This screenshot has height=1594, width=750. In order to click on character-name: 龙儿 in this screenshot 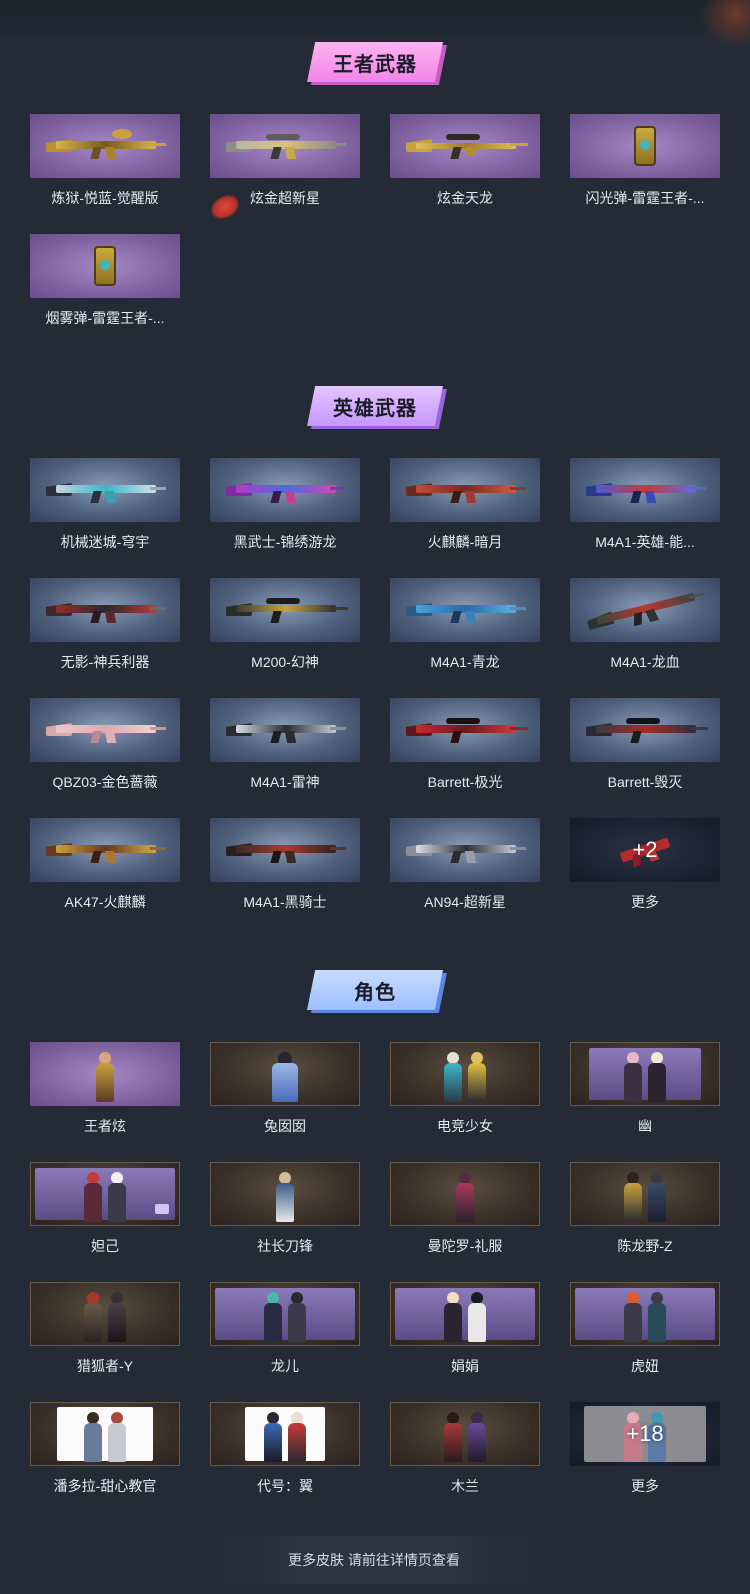, I will do `click(285, 1366)`.